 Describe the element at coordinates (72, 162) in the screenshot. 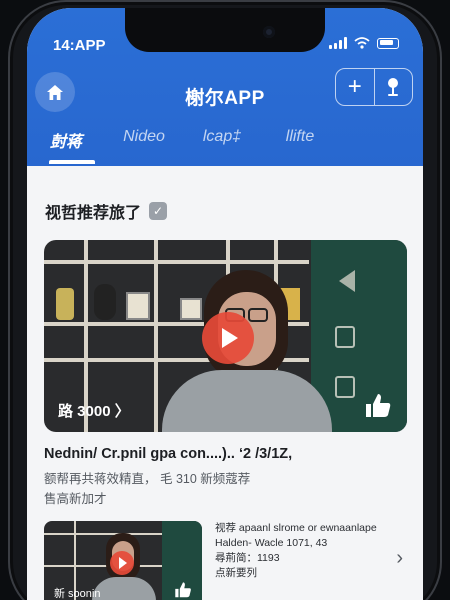

I see `active-tab-indicator` at that location.